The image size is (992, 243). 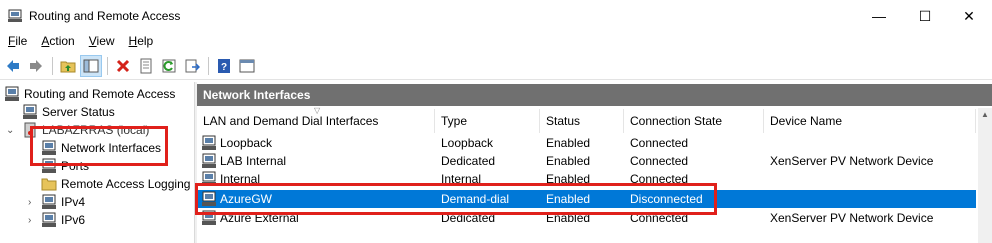 I want to click on tree-item-ipv4: › IPv4, so click(x=54, y=202).